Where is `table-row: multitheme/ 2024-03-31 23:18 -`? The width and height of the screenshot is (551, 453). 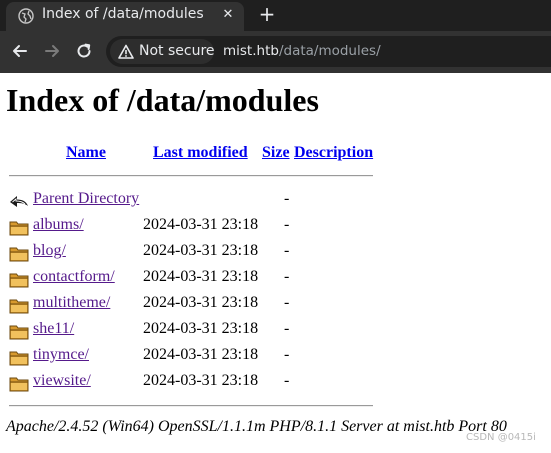 table-row: multitheme/ 2024-03-31 23:18 - is located at coordinates (275, 304).